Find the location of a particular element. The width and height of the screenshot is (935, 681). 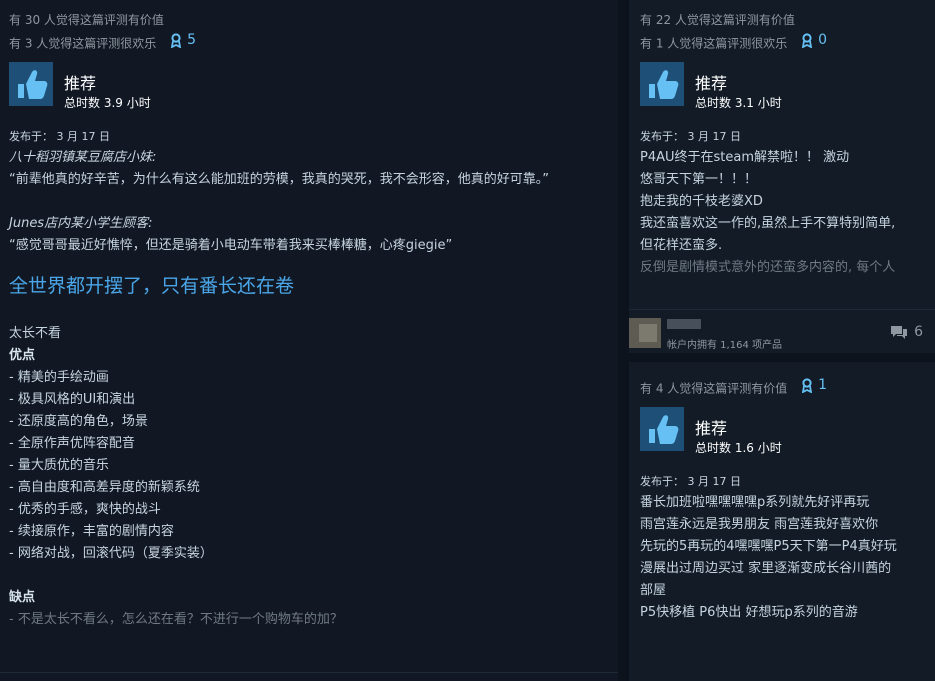

pros-heading: 优点 is located at coordinates (22, 355).